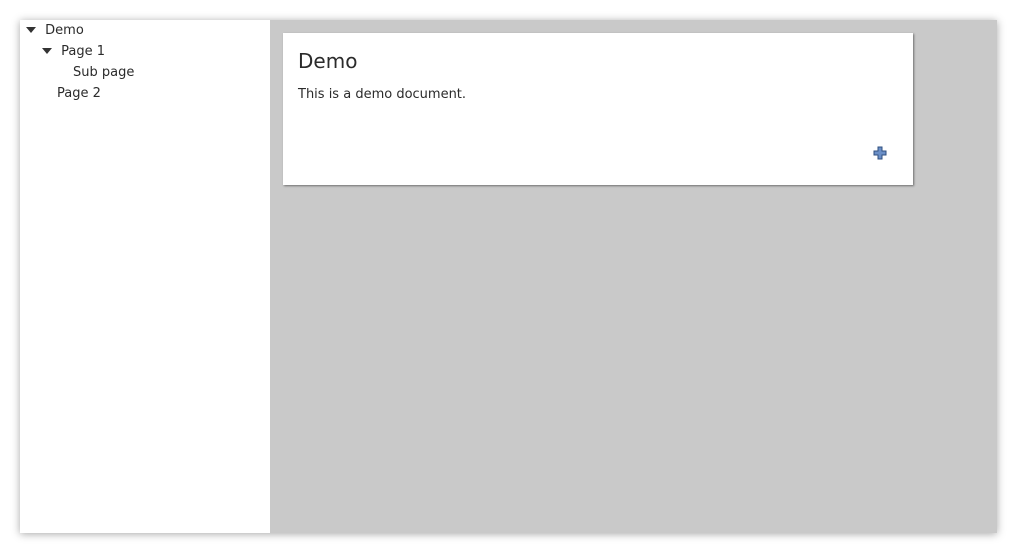  Describe the element at coordinates (64, 30) in the screenshot. I see `tree-item-label: Demo` at that location.